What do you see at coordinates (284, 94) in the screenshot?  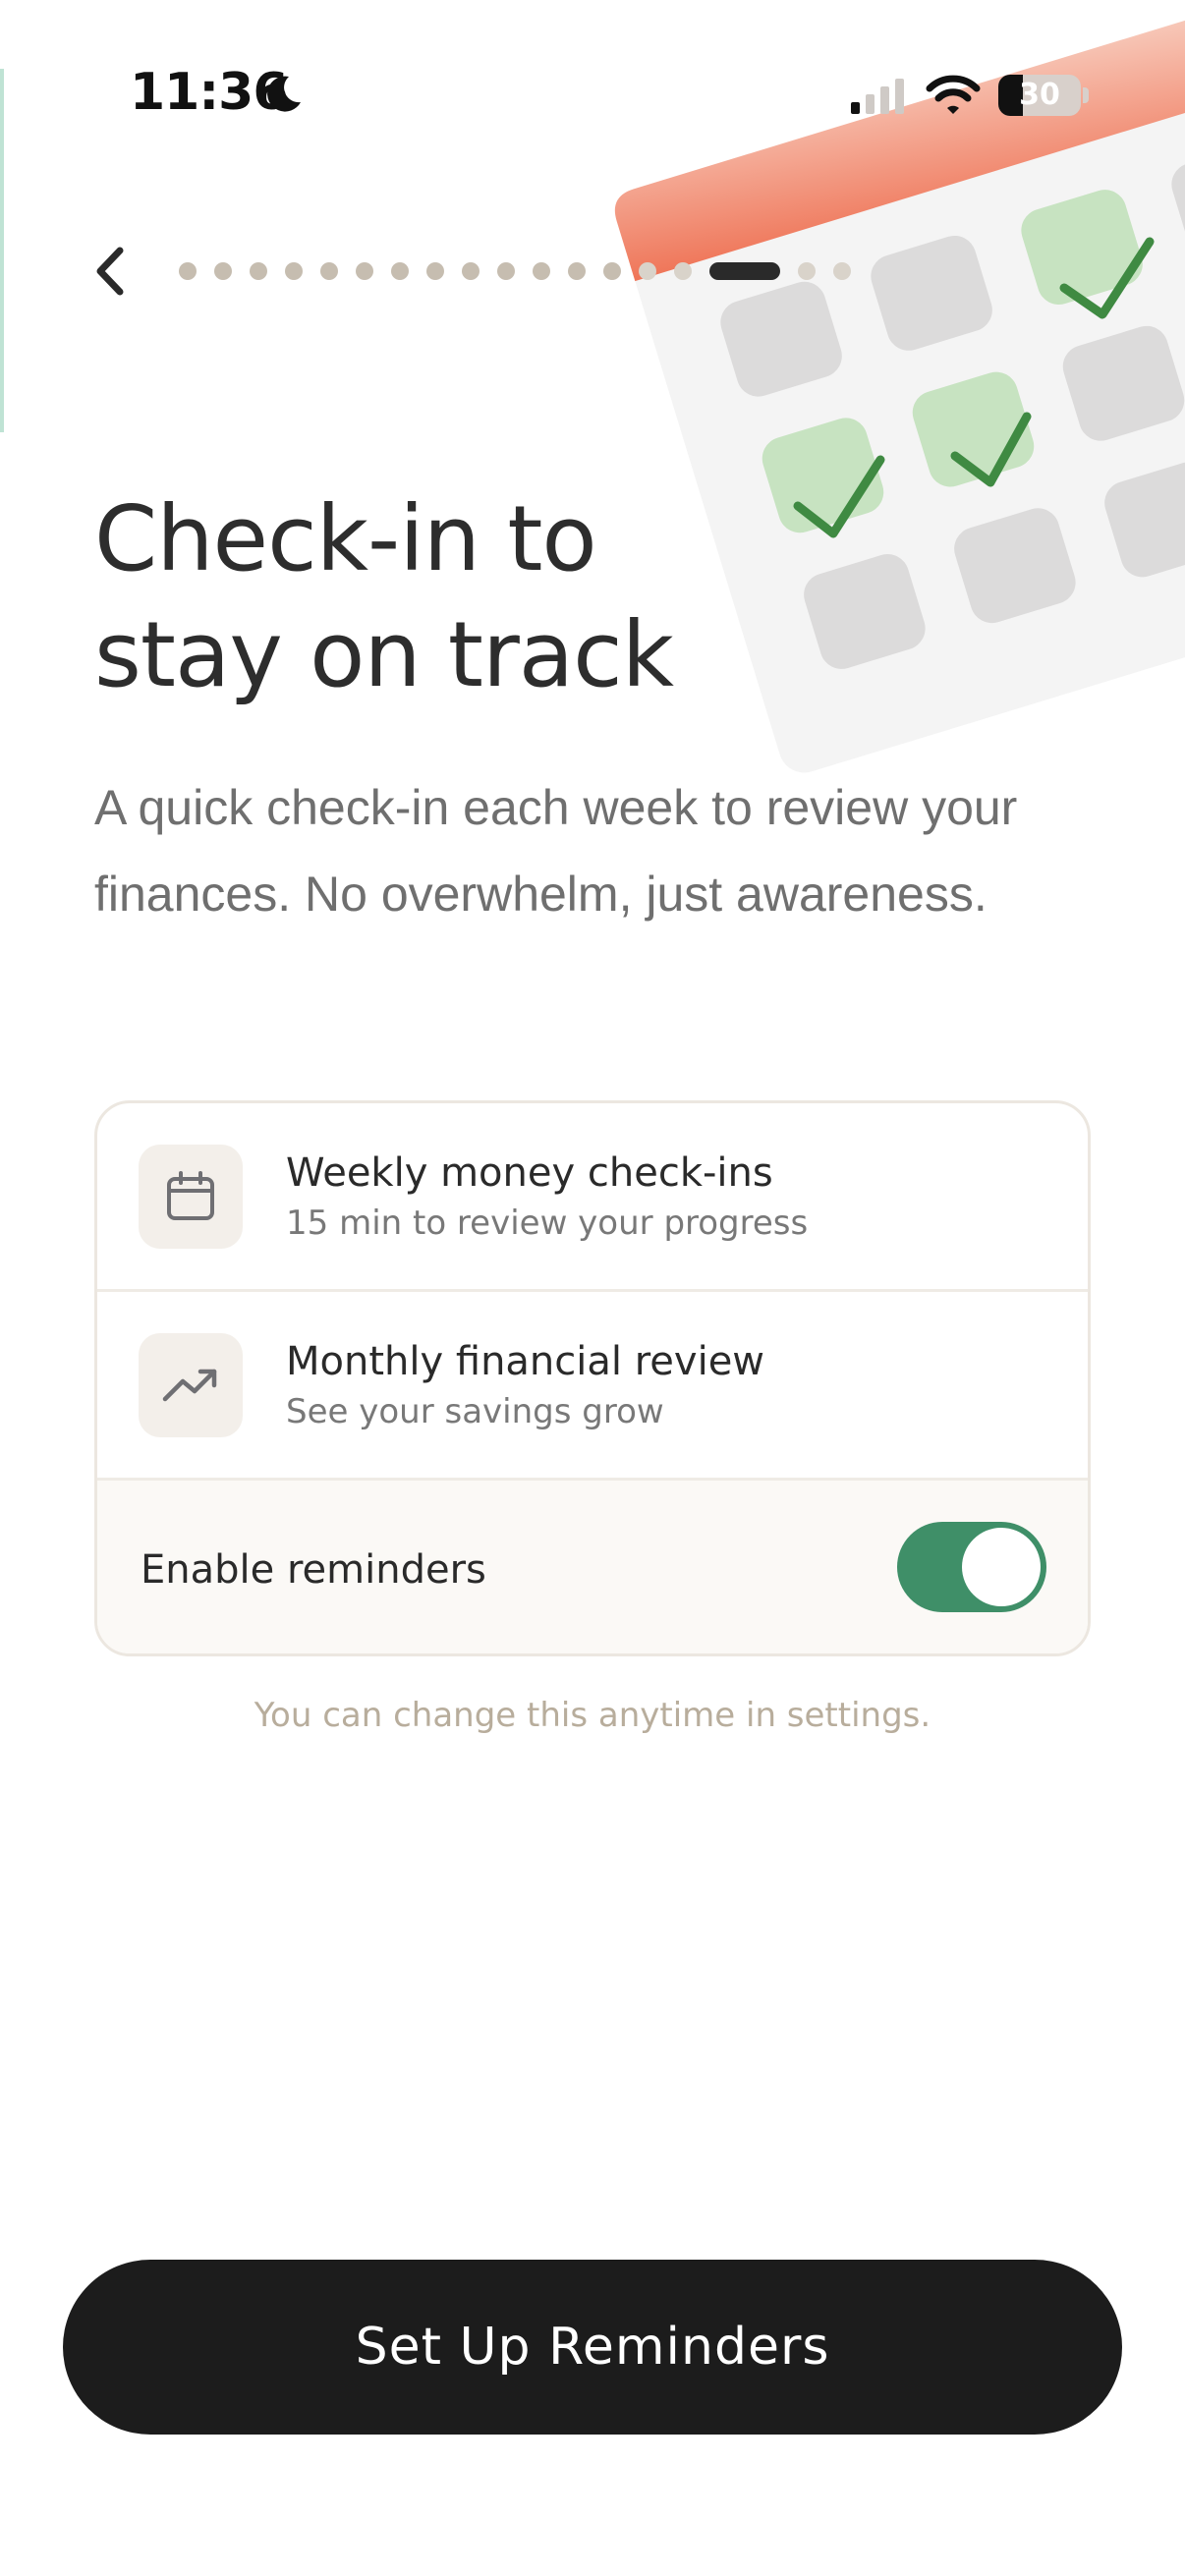 I see `moon-icon` at bounding box center [284, 94].